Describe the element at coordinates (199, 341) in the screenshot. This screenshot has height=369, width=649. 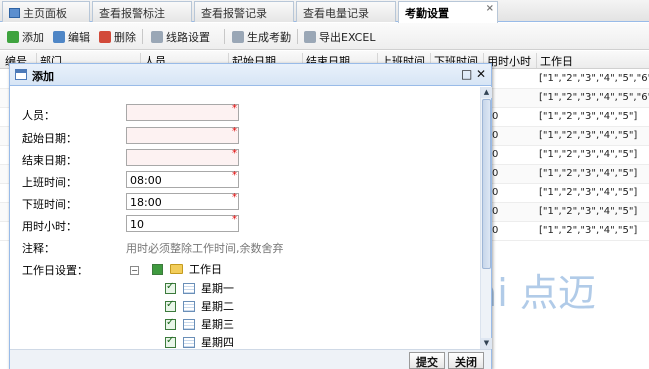
I see `tree-item-thursday: 星期四` at that location.